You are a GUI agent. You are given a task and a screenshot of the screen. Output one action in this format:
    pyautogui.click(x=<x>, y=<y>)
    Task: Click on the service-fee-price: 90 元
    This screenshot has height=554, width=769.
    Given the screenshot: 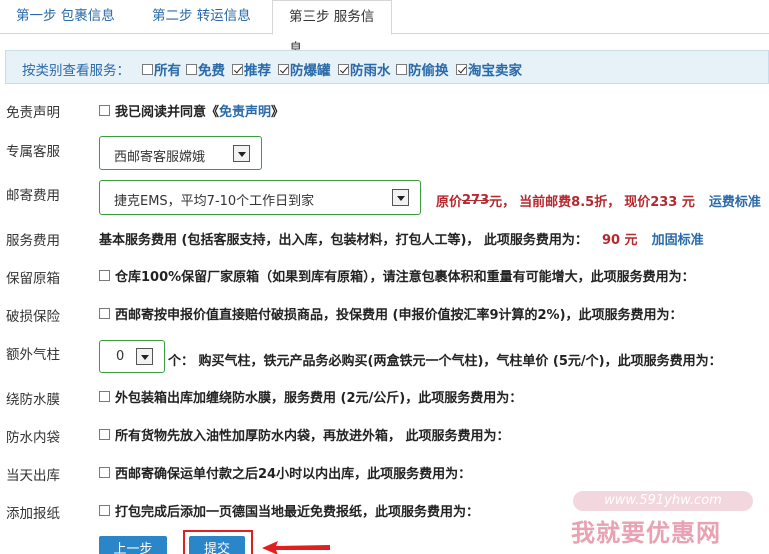 What is the action you would take?
    pyautogui.click(x=619, y=240)
    